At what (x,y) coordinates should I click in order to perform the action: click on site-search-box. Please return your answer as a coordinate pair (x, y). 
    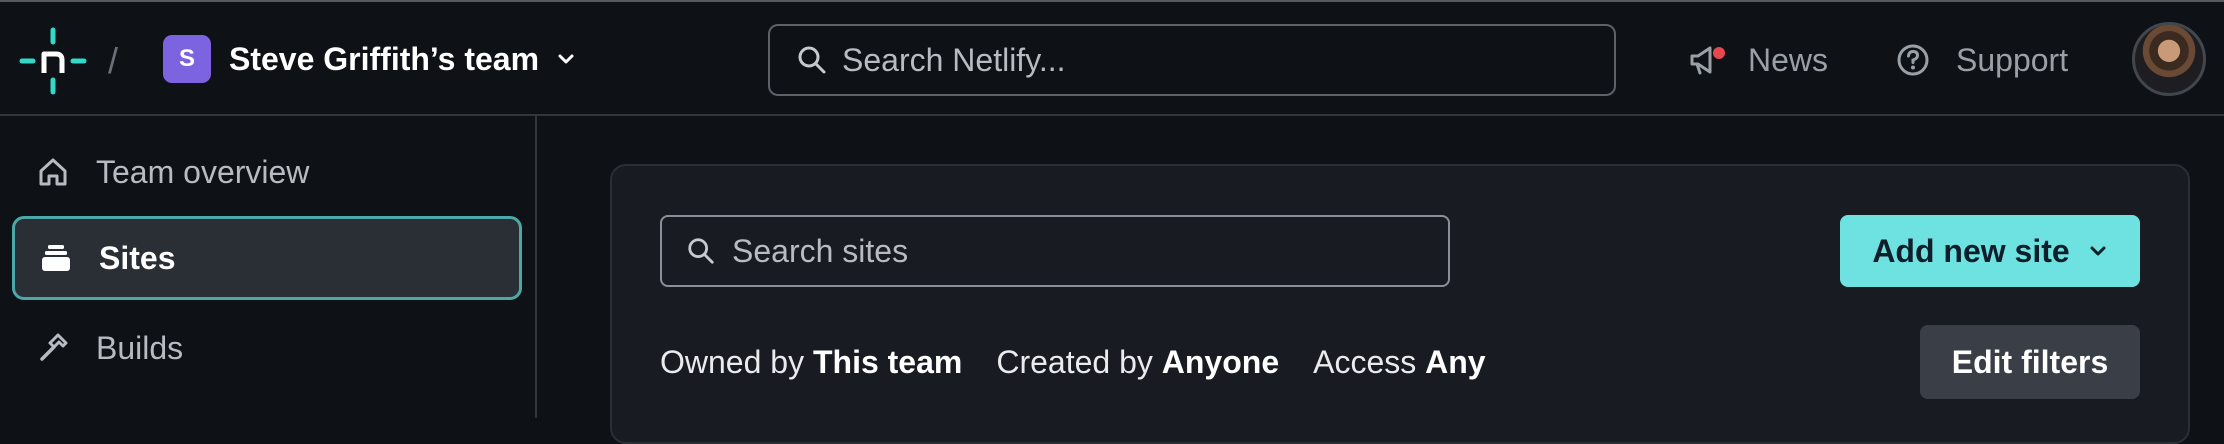
    Looking at the image, I should click on (1055, 251).